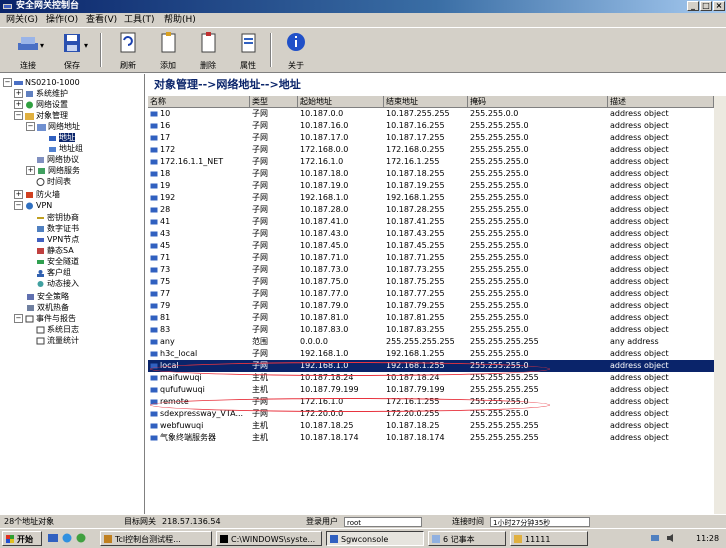  Describe the element at coordinates (549, 538) in the screenshot. I see `task-folder: 11111` at that location.